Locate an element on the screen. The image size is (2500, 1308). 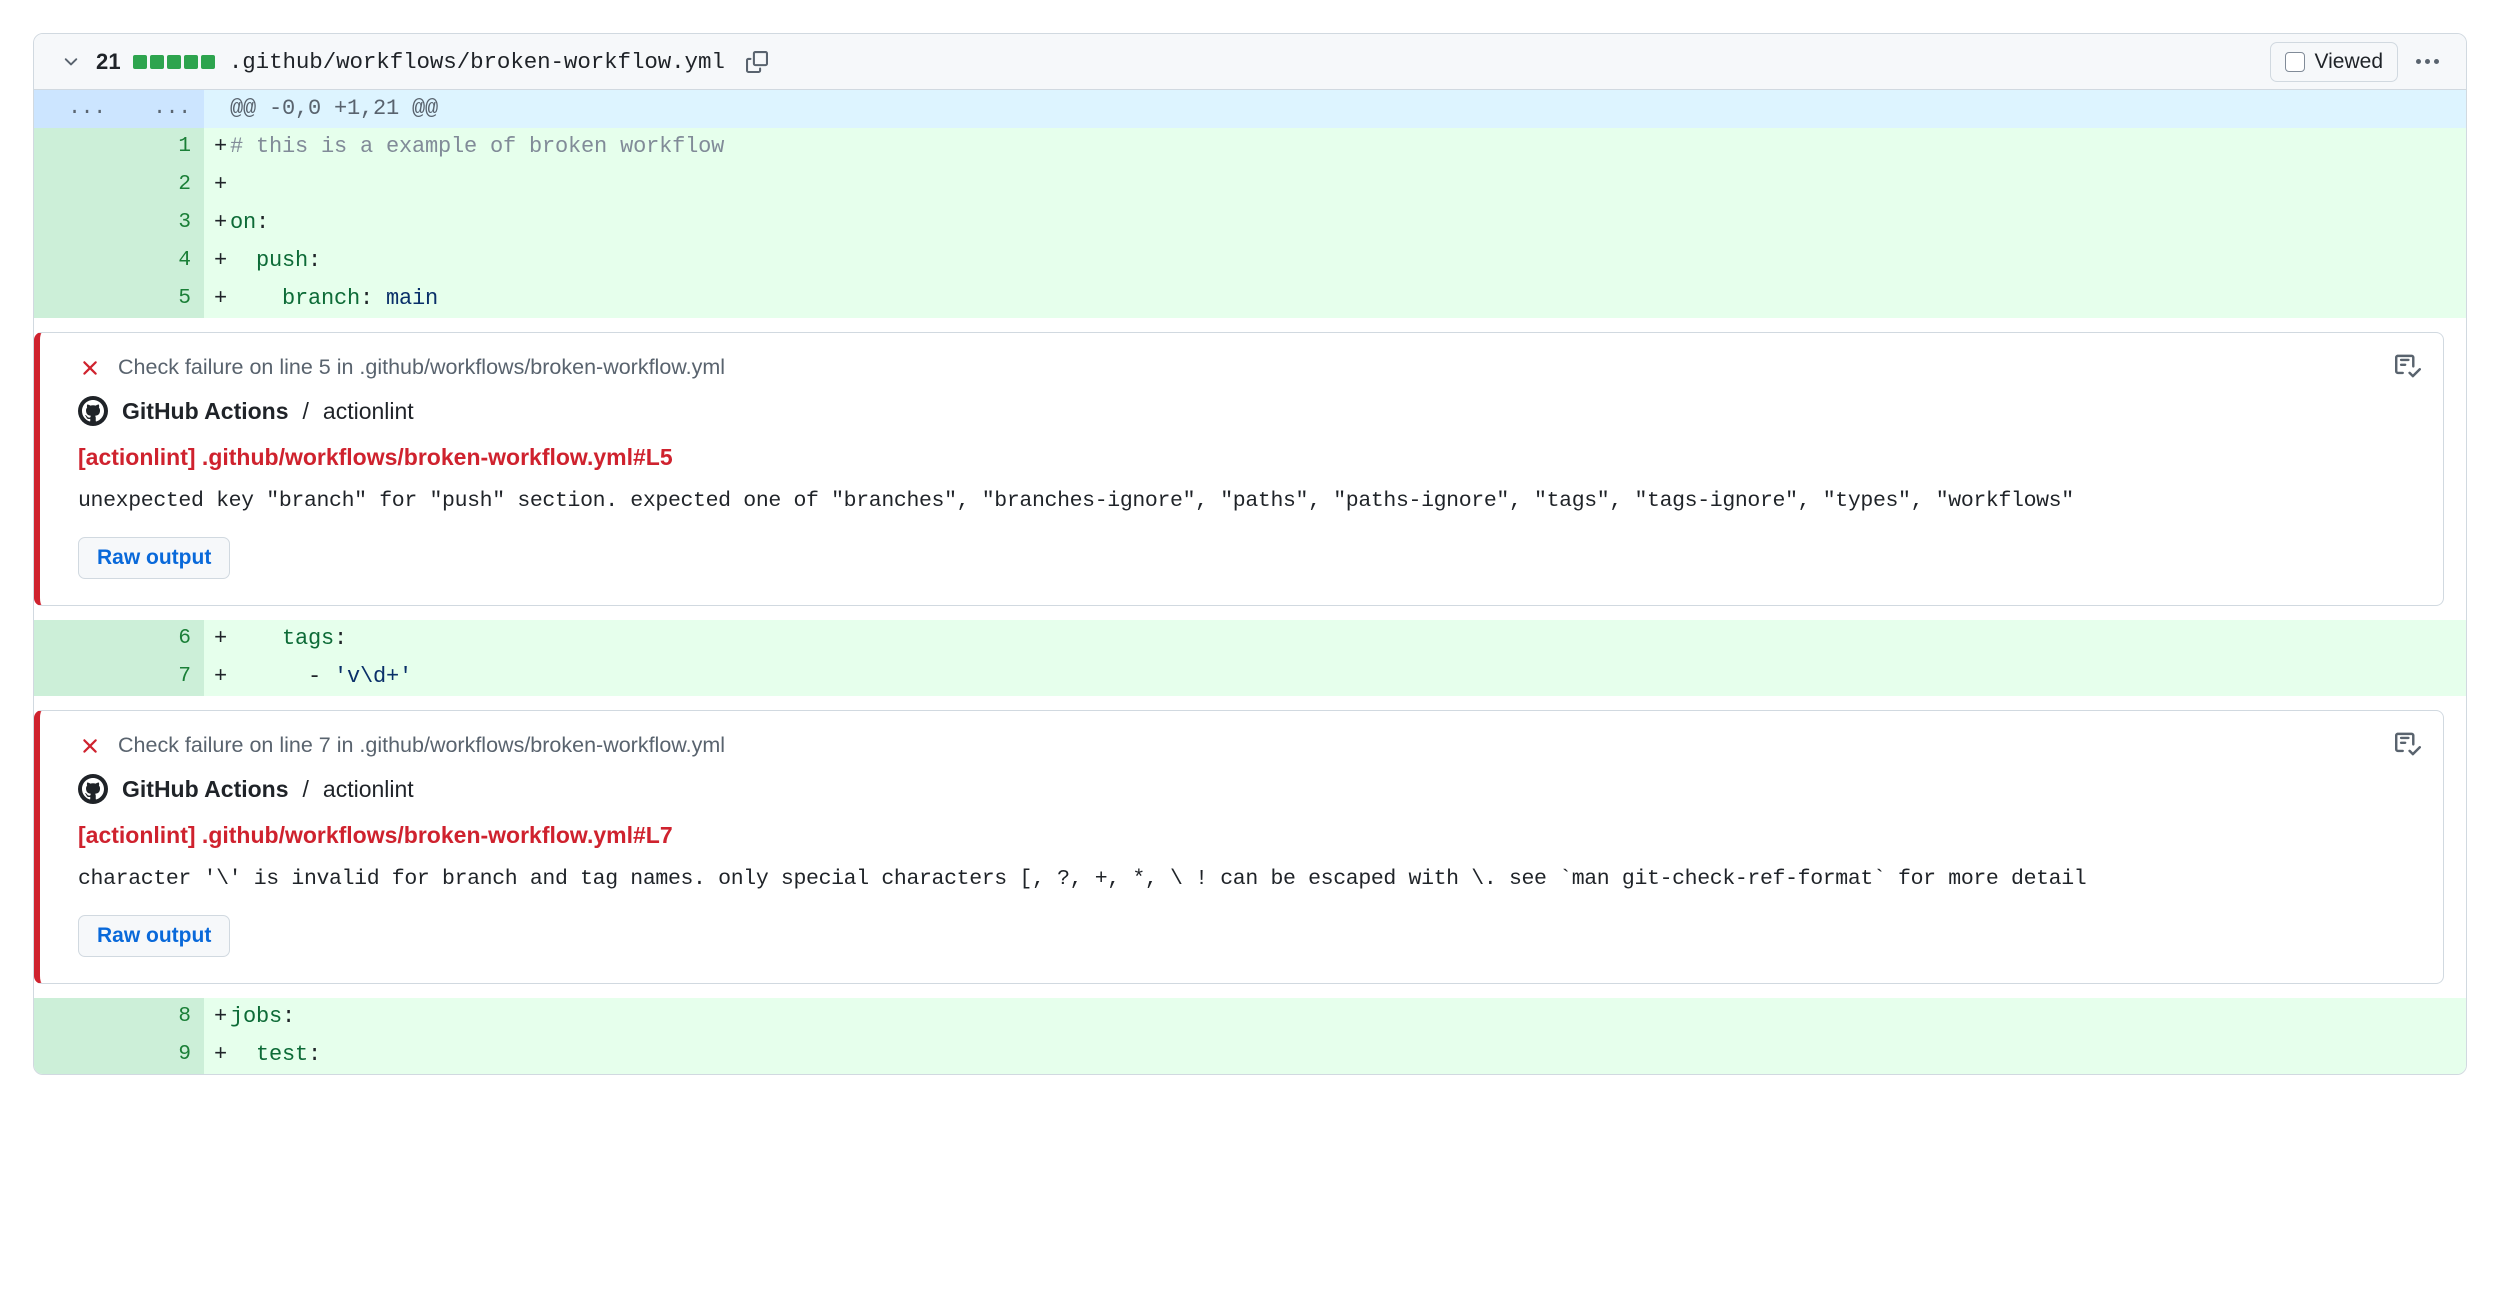
chevron-down-icon is located at coordinates (71, 62).